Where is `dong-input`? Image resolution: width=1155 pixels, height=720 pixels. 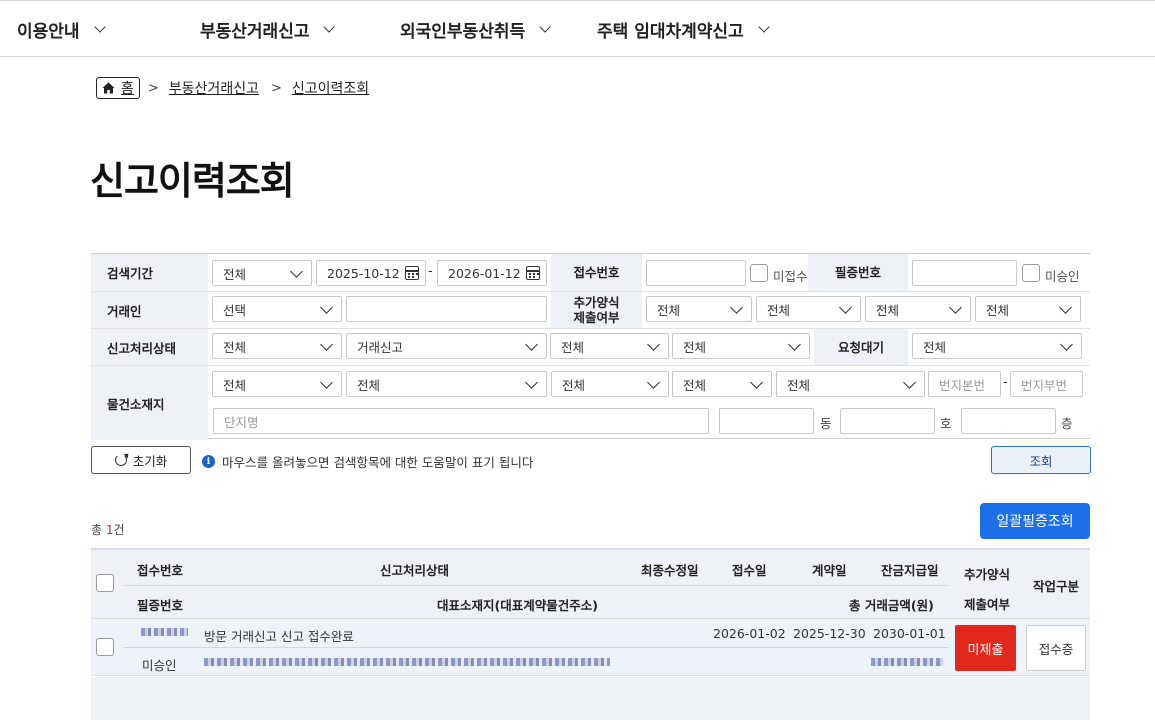 dong-input is located at coordinates (766, 421).